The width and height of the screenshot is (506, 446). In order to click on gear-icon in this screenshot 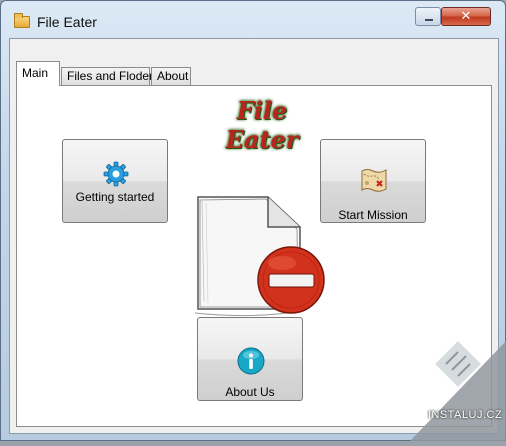, I will do `click(116, 174)`.